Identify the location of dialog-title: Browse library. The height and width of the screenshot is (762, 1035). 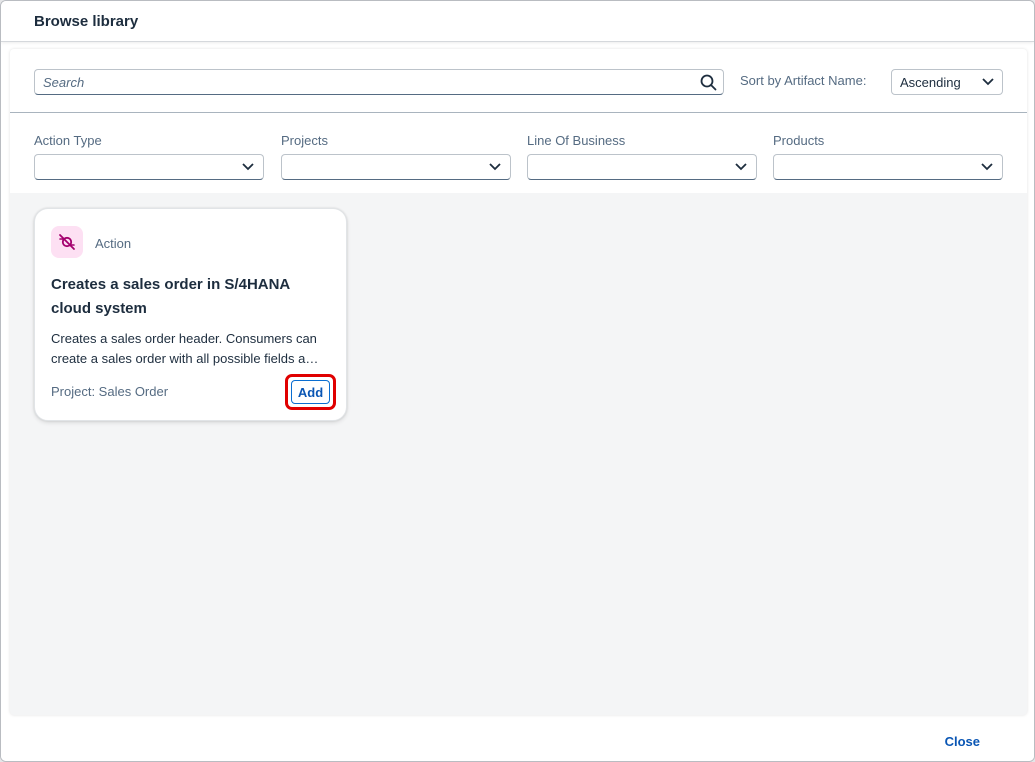
(86, 21).